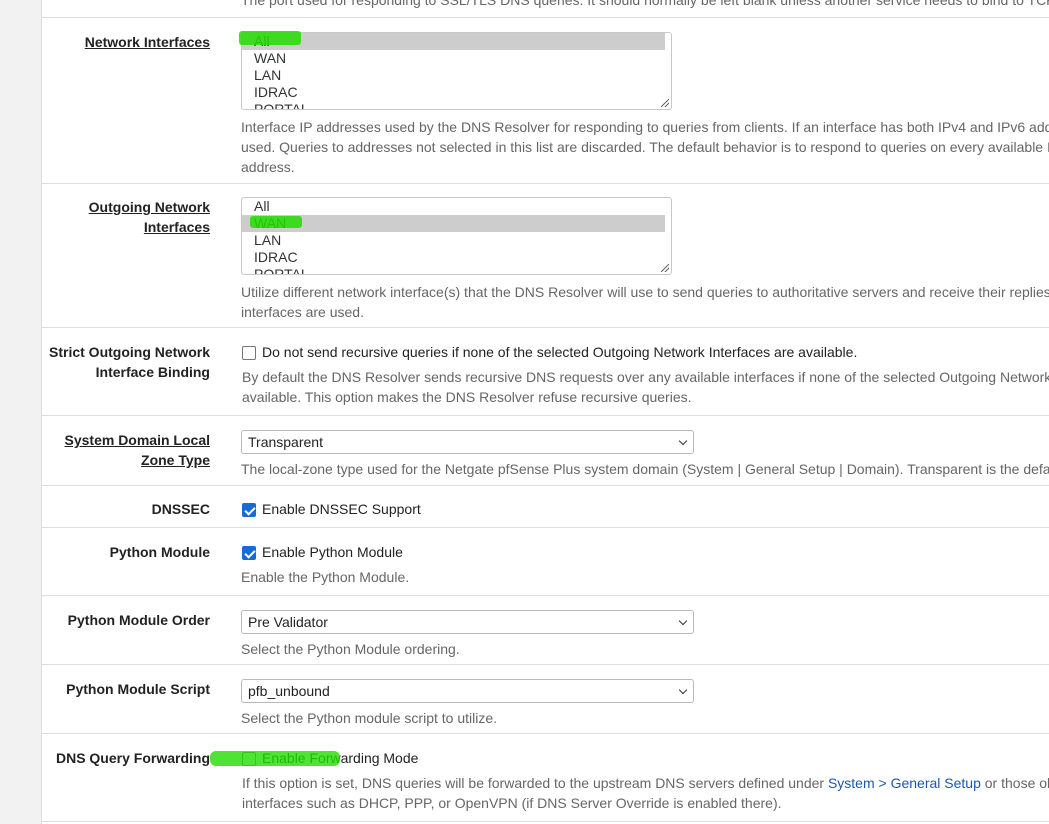 Image resolution: width=1049 pixels, height=824 pixels. Describe the element at coordinates (453, 270) in the screenshot. I see `outgoing-interfaces-option-portal: PORTAL` at that location.